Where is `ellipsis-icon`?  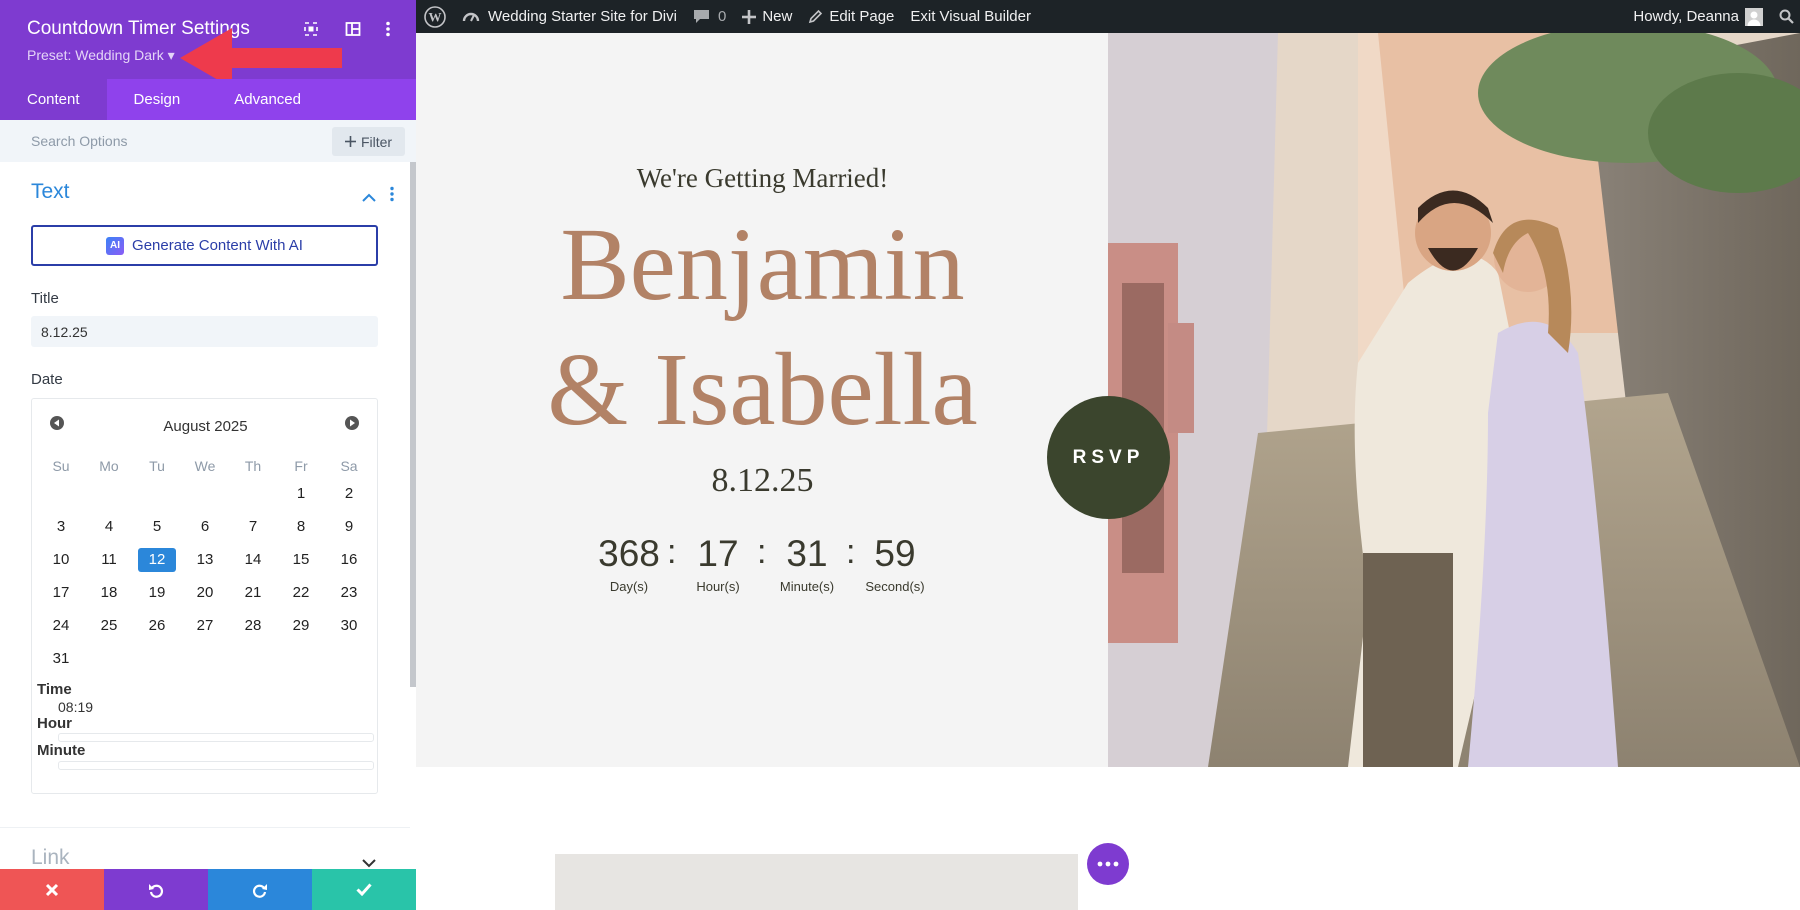 ellipsis-icon is located at coordinates (1108, 864).